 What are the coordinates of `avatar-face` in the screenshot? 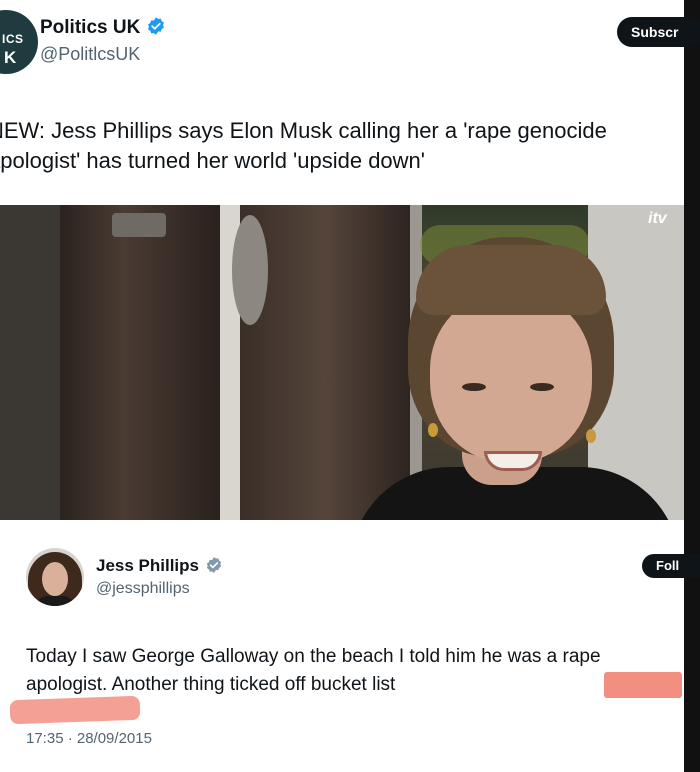 It's located at (55, 579).